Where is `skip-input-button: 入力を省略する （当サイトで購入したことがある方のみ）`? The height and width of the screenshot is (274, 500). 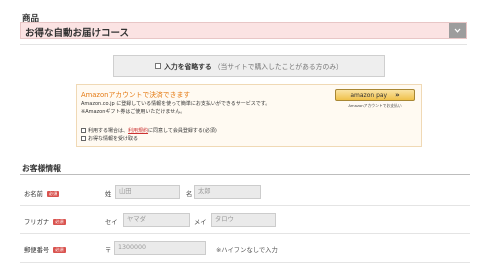 skip-input-button: 入力を省略する （当サイトで購入したことがある方のみ） is located at coordinates (249, 66).